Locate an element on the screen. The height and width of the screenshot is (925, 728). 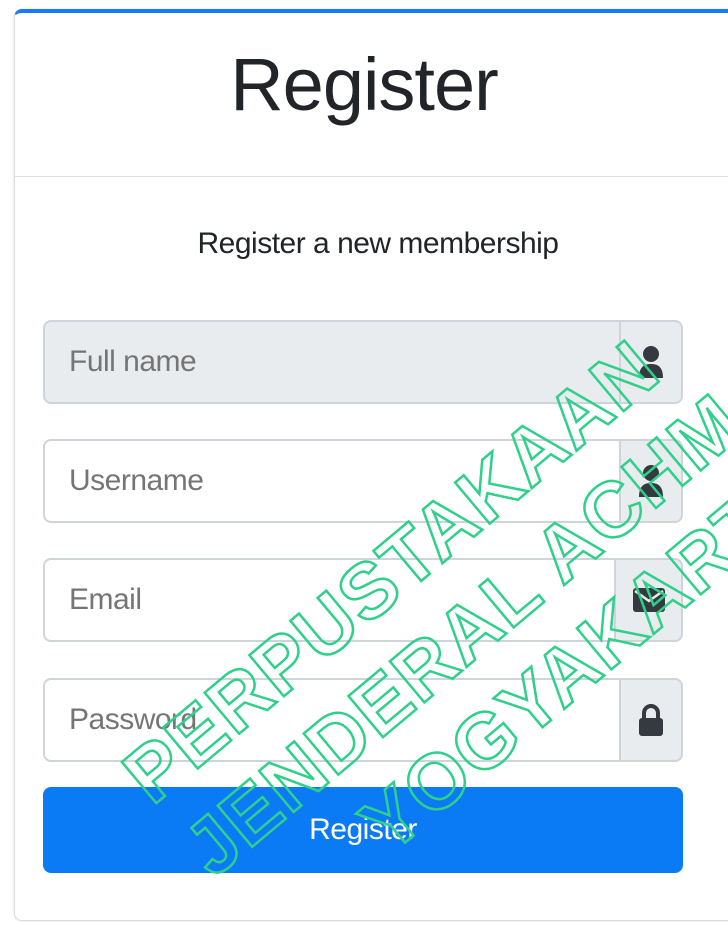
username-input is located at coordinates (332, 481).